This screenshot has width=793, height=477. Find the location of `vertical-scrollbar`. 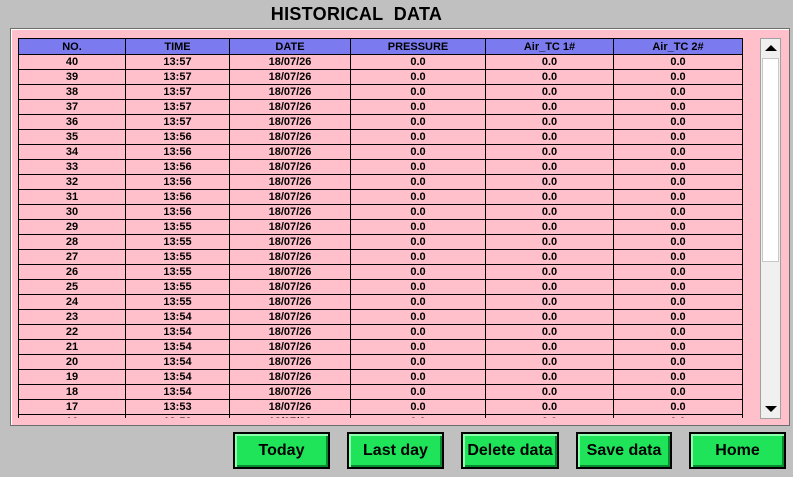

vertical-scrollbar is located at coordinates (770, 228).